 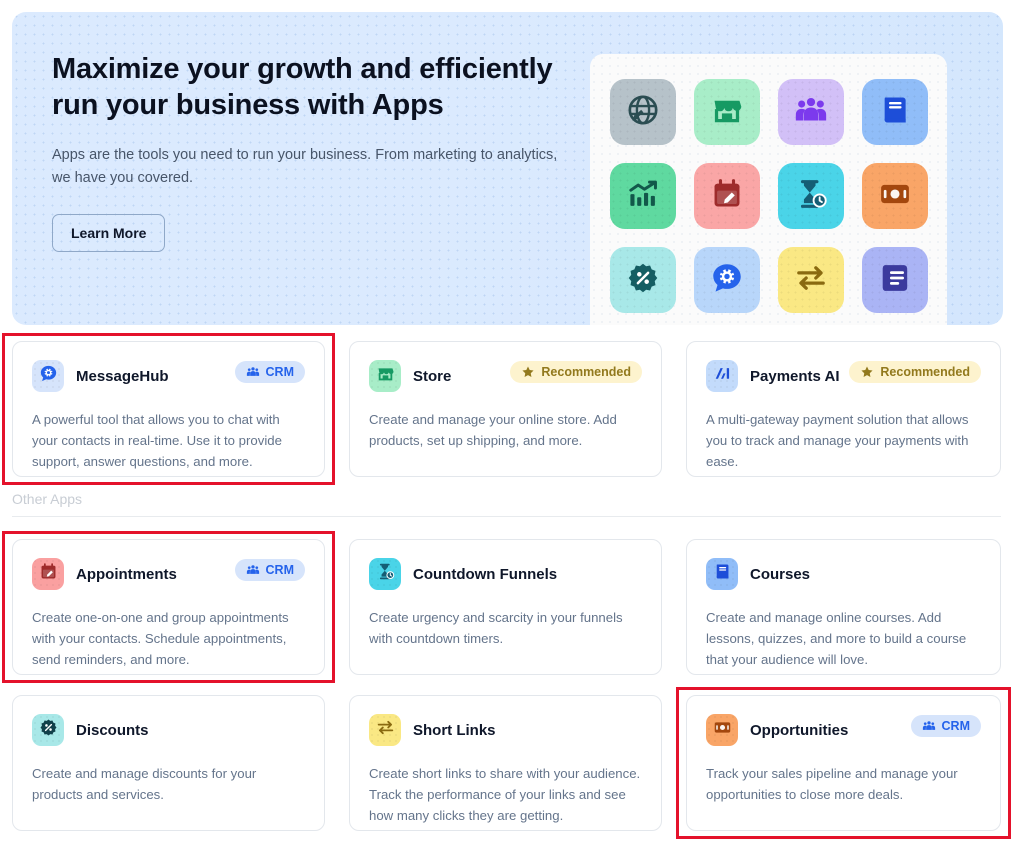 What do you see at coordinates (506, 504) in the screenshot?
I see `other-apps-section-header: Other Apps` at bounding box center [506, 504].